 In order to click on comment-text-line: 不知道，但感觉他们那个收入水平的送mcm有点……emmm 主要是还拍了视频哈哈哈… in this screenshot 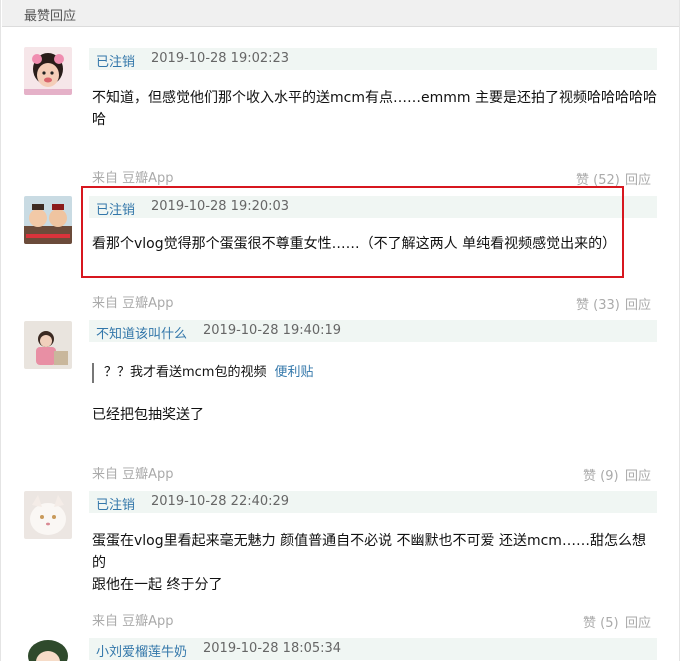, I will do `click(374, 98)`.